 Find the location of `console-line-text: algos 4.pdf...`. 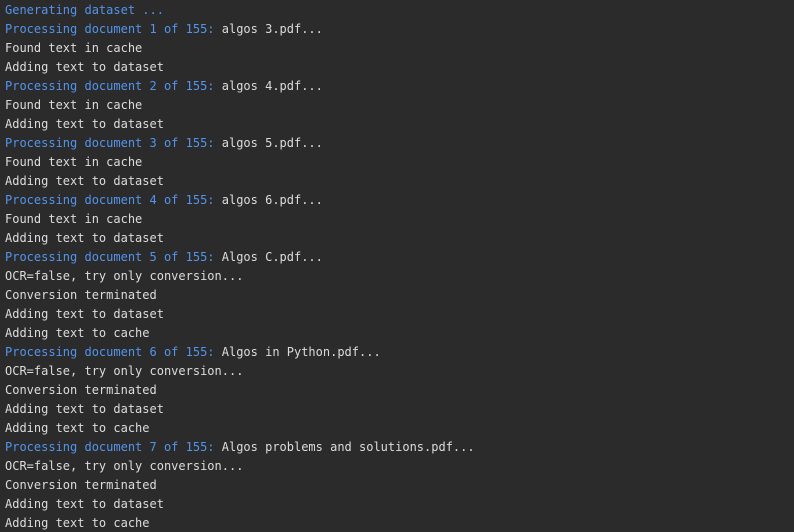

console-line-text: algos 4.pdf... is located at coordinates (268, 86).